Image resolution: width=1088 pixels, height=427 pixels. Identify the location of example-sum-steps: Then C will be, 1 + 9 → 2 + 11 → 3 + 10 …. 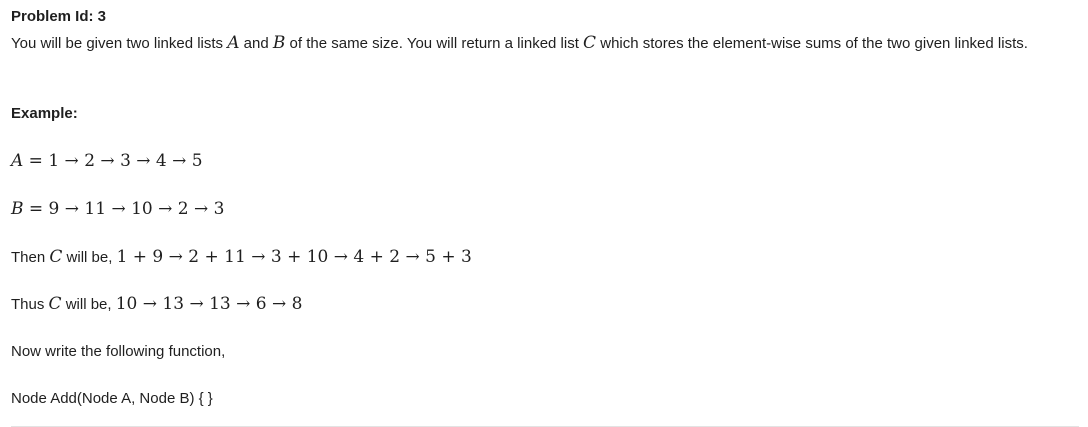
(241, 257).